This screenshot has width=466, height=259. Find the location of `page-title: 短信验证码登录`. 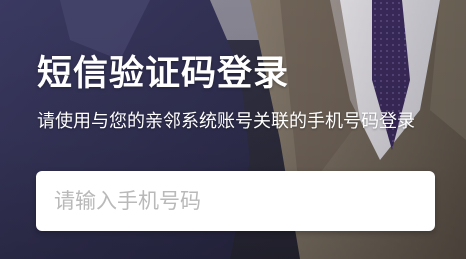

page-title: 短信验证码登录 is located at coordinates (163, 74).